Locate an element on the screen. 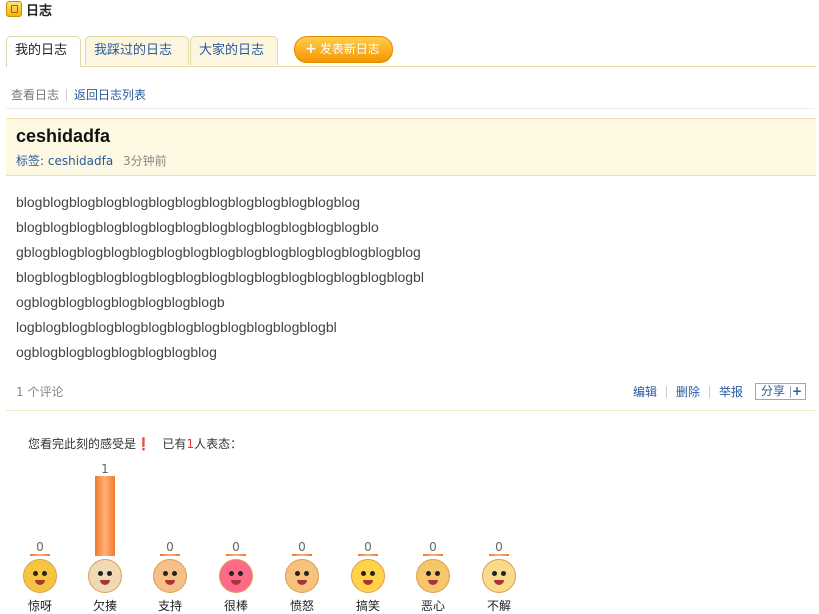  post-header: ceshidadfa 标签: ceshidadfa 3分钟前 is located at coordinates (411, 147).